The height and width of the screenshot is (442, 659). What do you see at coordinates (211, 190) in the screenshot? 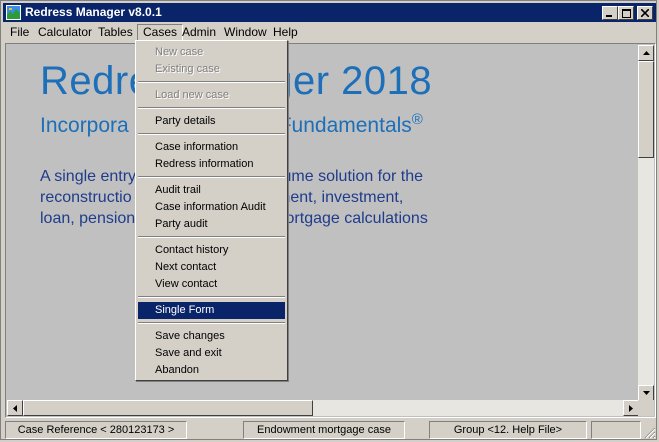
I see `menu-item-audit-trail: Audit trail` at bounding box center [211, 190].